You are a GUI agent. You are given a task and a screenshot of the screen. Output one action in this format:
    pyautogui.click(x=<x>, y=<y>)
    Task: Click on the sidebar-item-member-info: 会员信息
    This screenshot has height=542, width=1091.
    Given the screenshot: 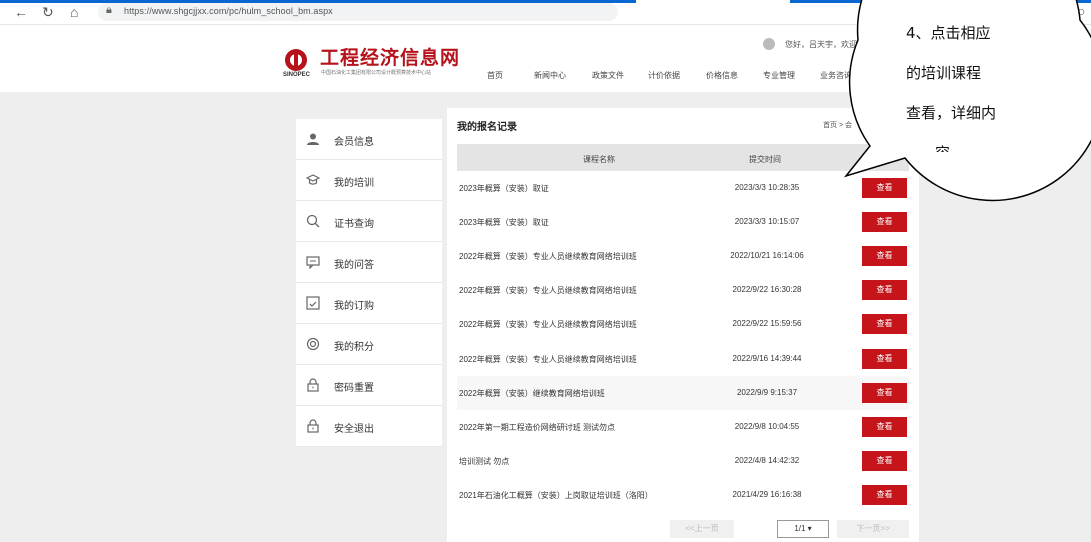 What is the action you would take?
    pyautogui.click(x=369, y=139)
    